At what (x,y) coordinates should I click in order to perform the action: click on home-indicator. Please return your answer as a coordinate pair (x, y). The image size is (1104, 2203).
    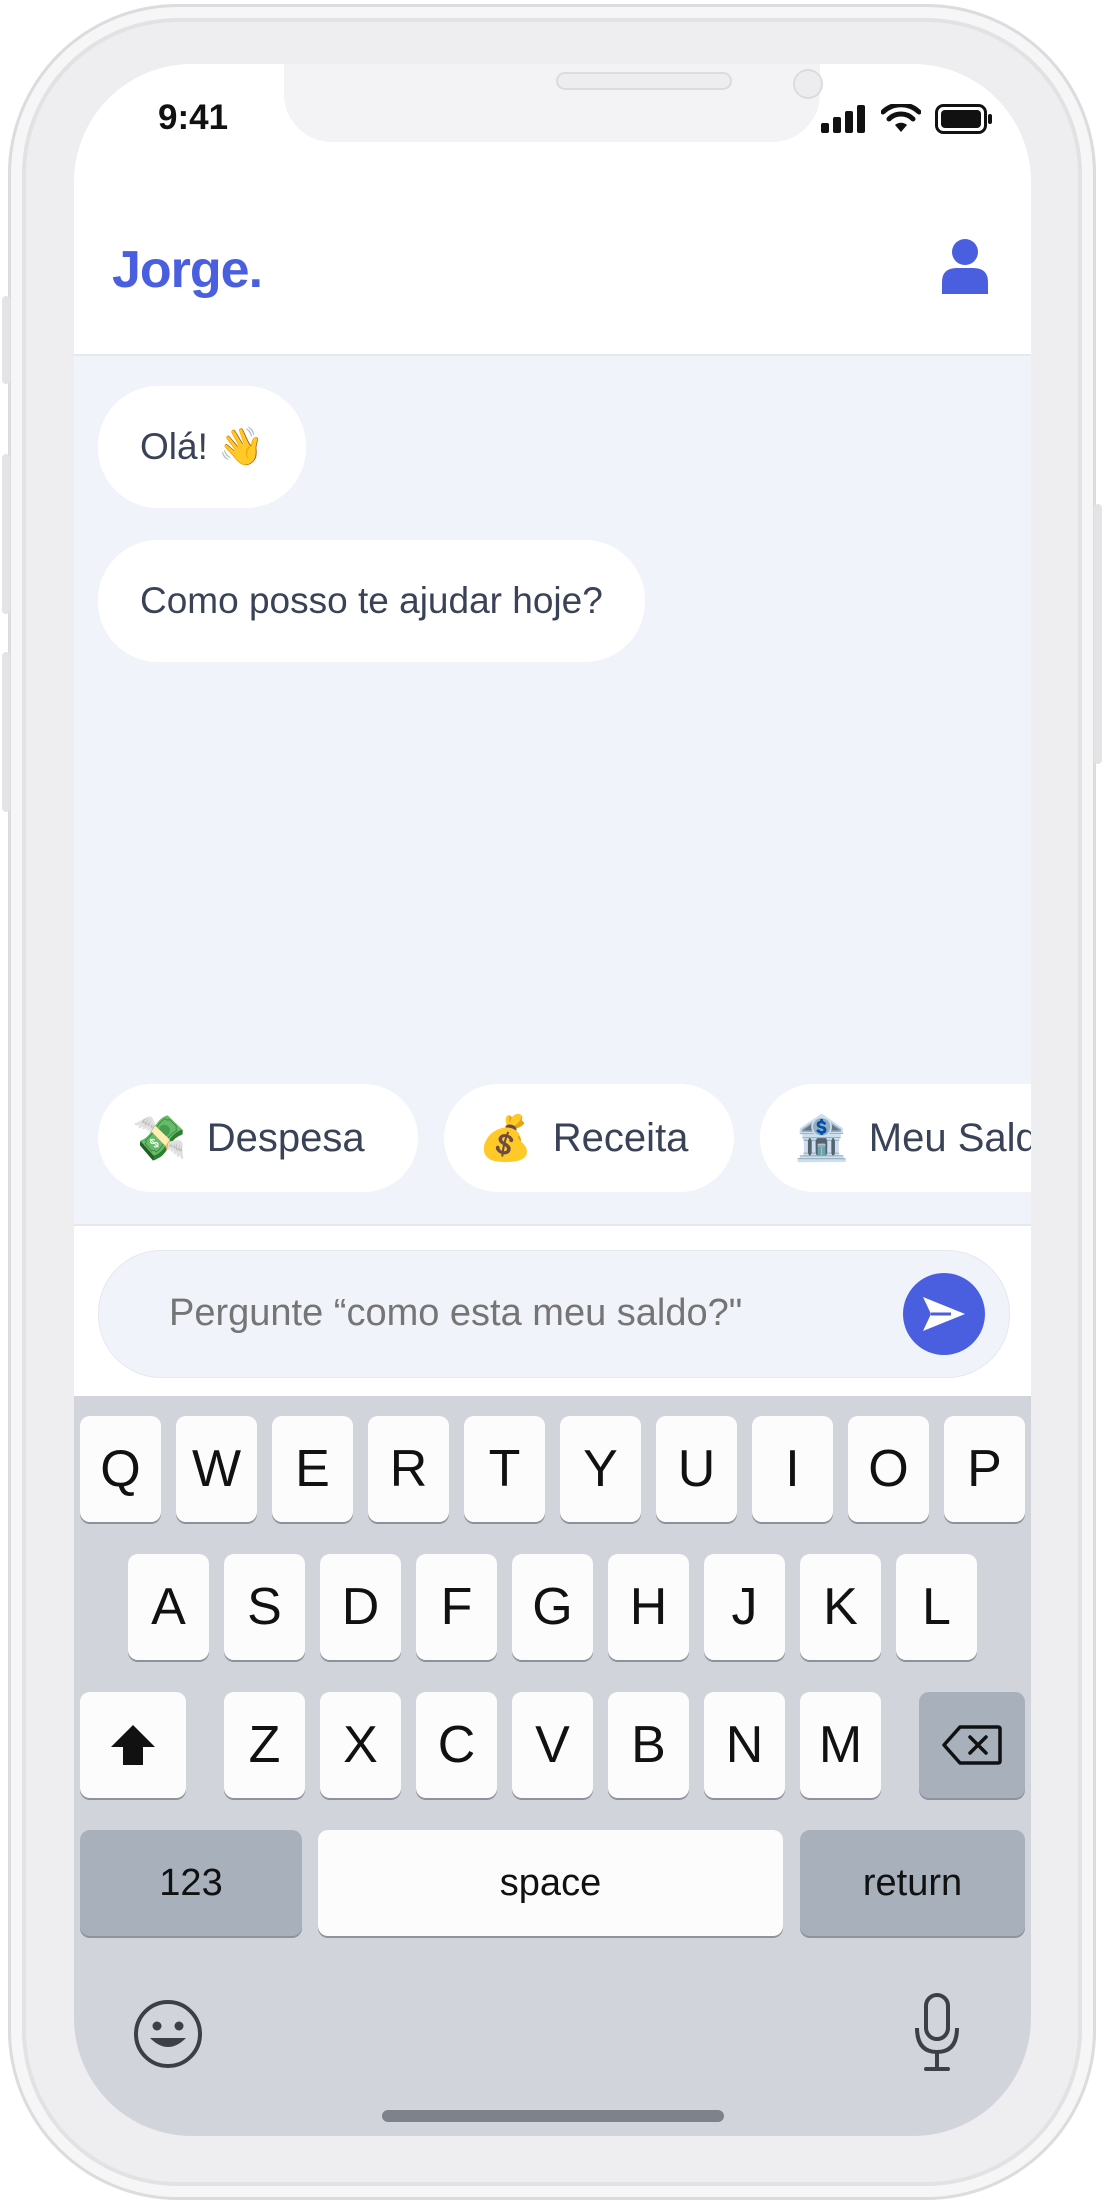
    Looking at the image, I should click on (553, 2116).